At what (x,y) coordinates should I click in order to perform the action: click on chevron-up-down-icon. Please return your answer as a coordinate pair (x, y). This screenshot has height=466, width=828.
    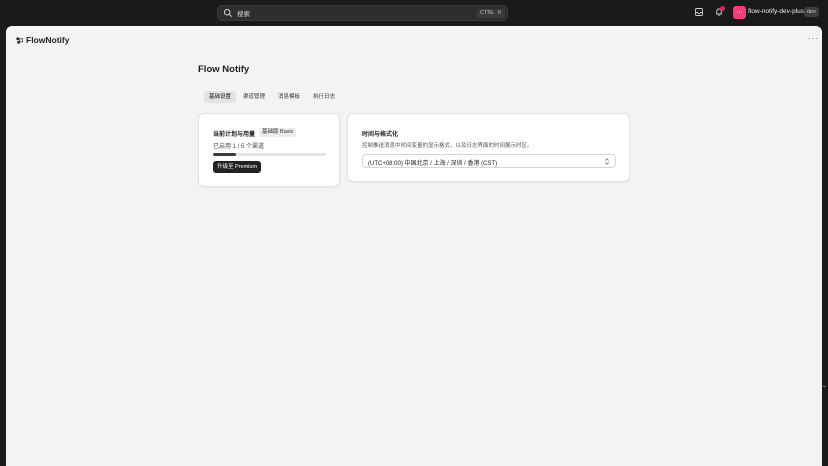
    Looking at the image, I should click on (607, 161).